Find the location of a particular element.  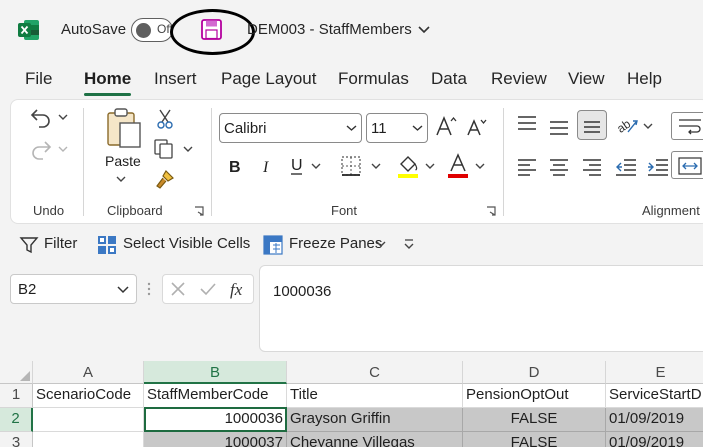

paste-label: Paste is located at coordinates (123, 161).